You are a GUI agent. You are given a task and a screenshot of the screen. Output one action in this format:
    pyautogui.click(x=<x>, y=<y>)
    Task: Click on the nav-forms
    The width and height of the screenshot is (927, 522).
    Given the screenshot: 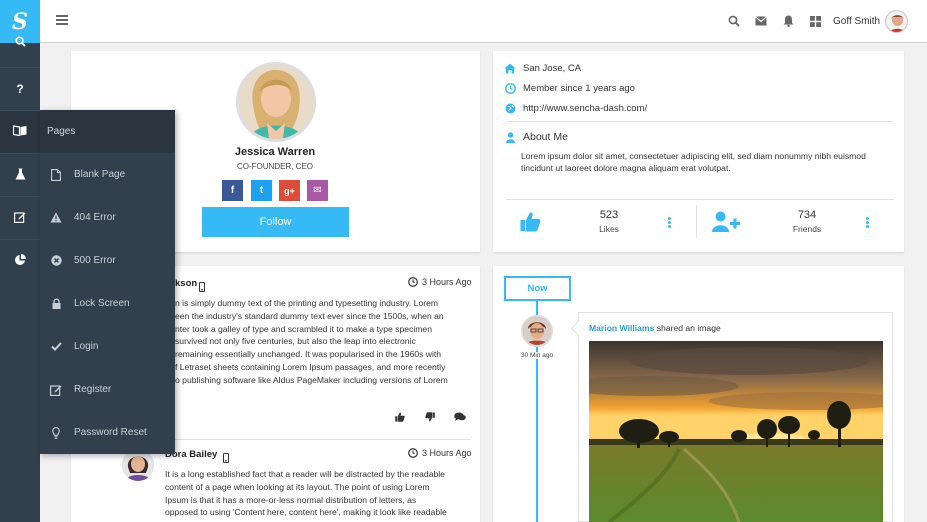 What is the action you would take?
    pyautogui.click(x=20, y=218)
    